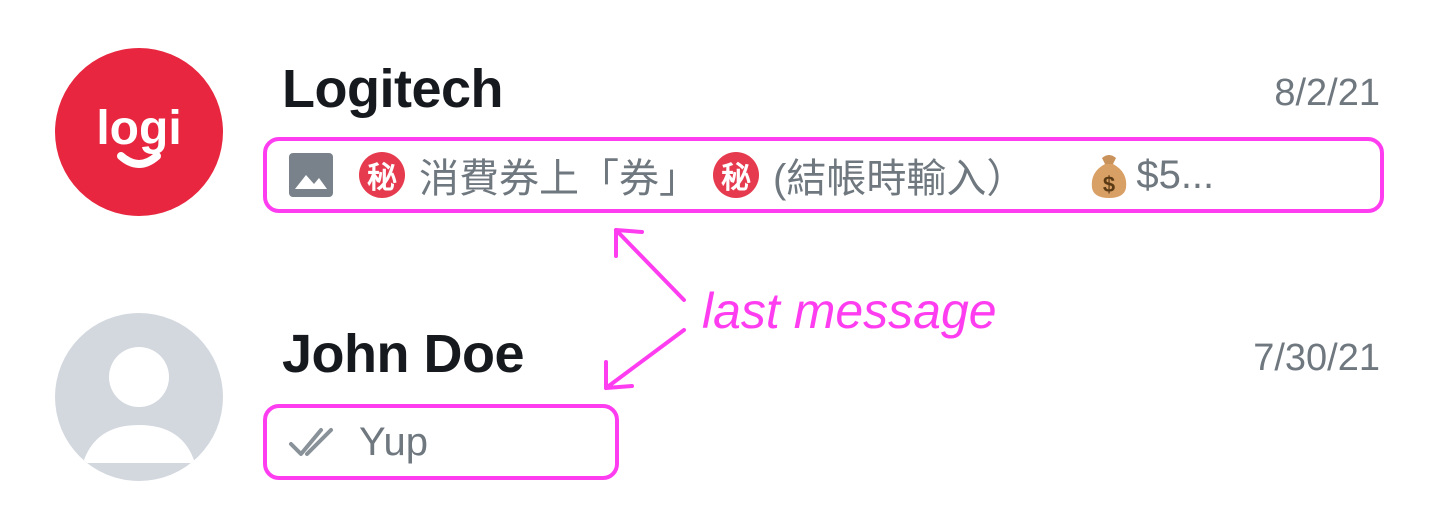 Image resolution: width=1440 pixels, height=524 pixels. Describe the element at coordinates (1316, 358) in the screenshot. I see `chat-date: 7/30/21` at that location.